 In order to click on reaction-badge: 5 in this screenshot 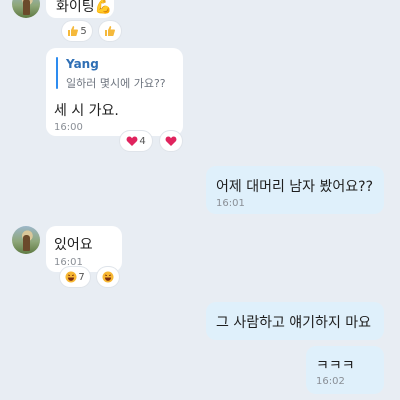, I will do `click(77, 31)`.